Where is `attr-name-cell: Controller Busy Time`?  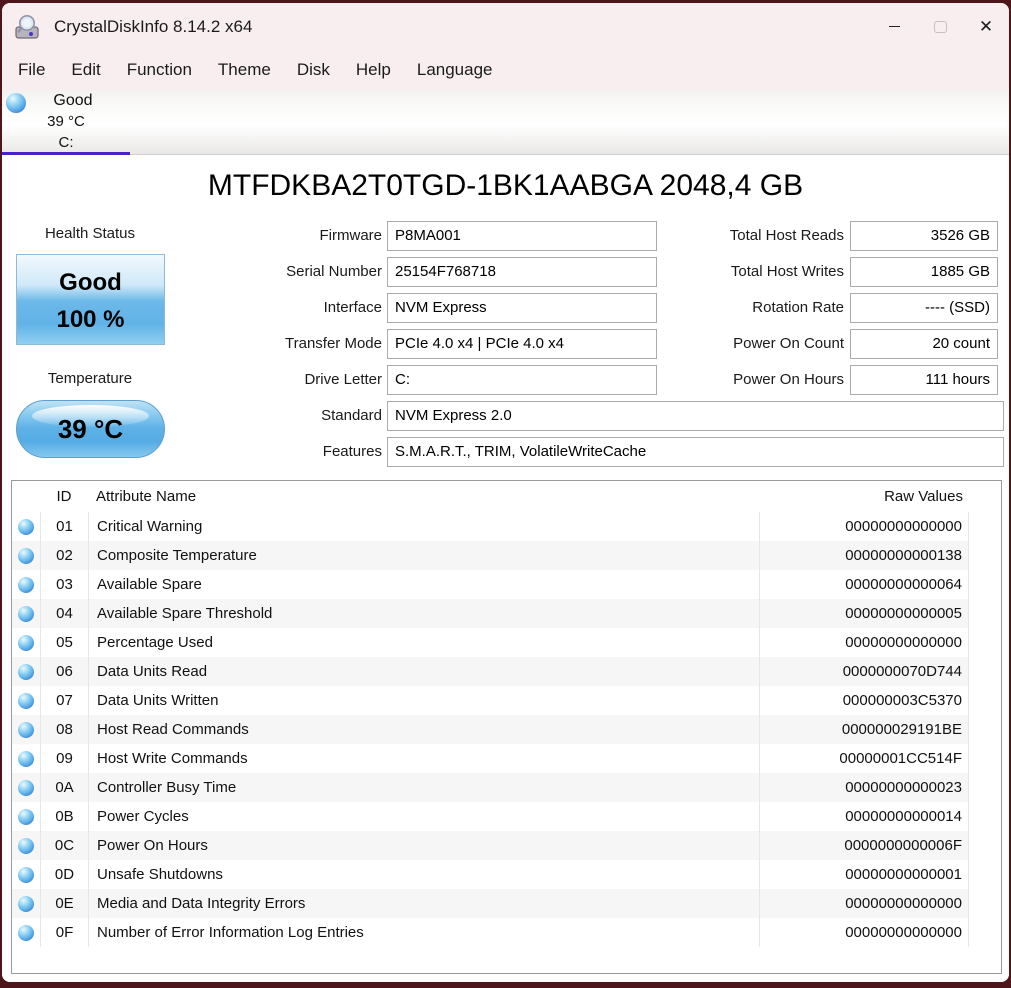
attr-name-cell: Controller Busy Time is located at coordinates (423, 787).